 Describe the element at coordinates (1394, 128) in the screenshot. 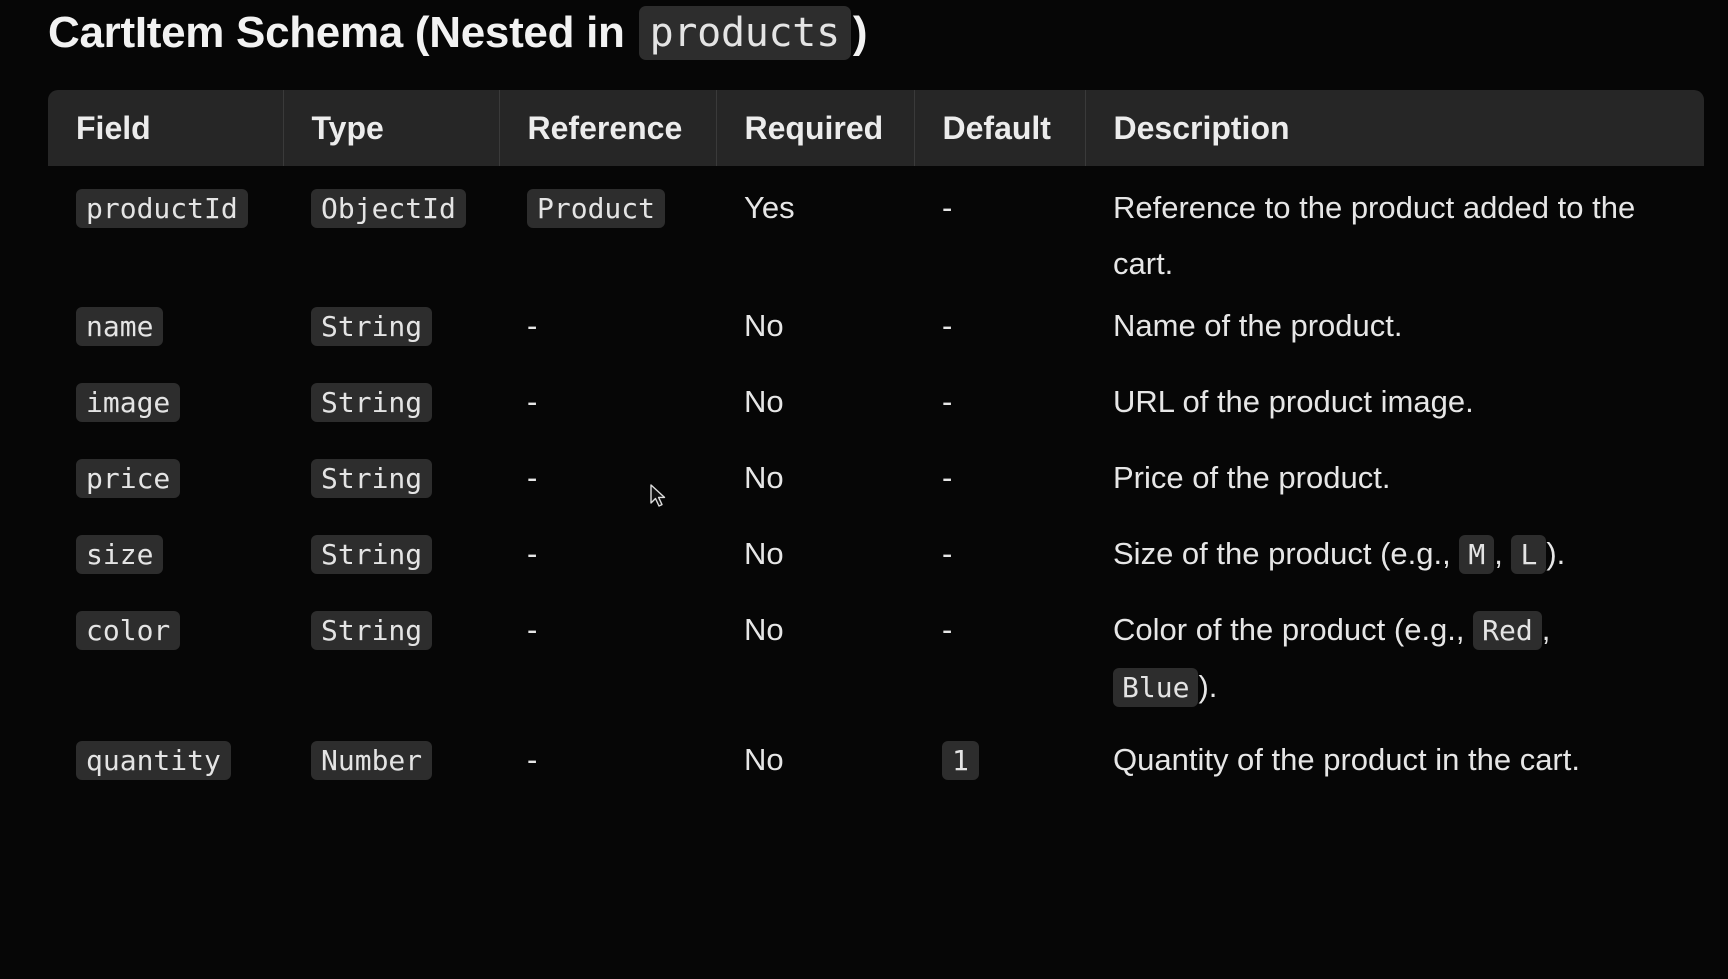

I see `header-description: Description` at that location.